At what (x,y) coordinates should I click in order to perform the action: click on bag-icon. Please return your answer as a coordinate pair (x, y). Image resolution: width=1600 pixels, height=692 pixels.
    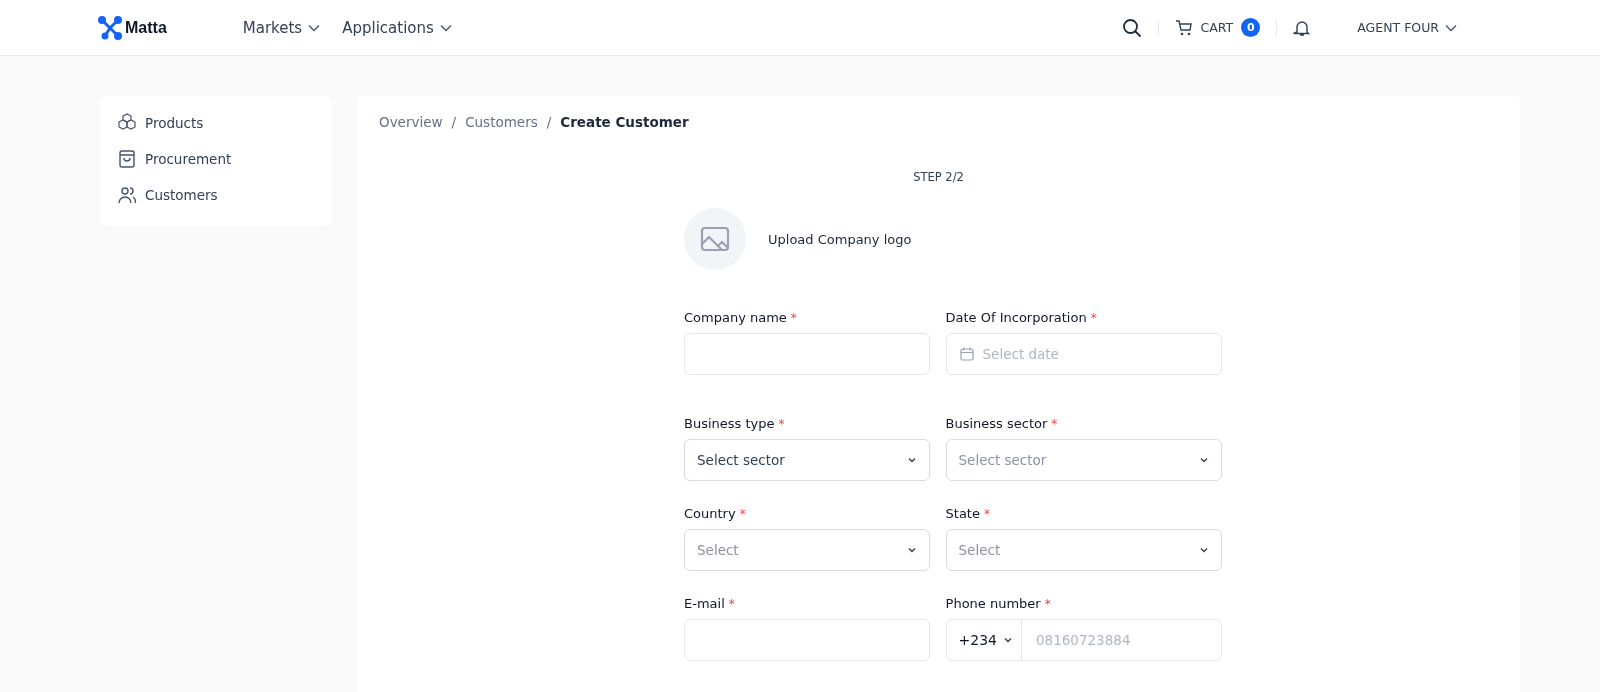
    Looking at the image, I should click on (127, 159).